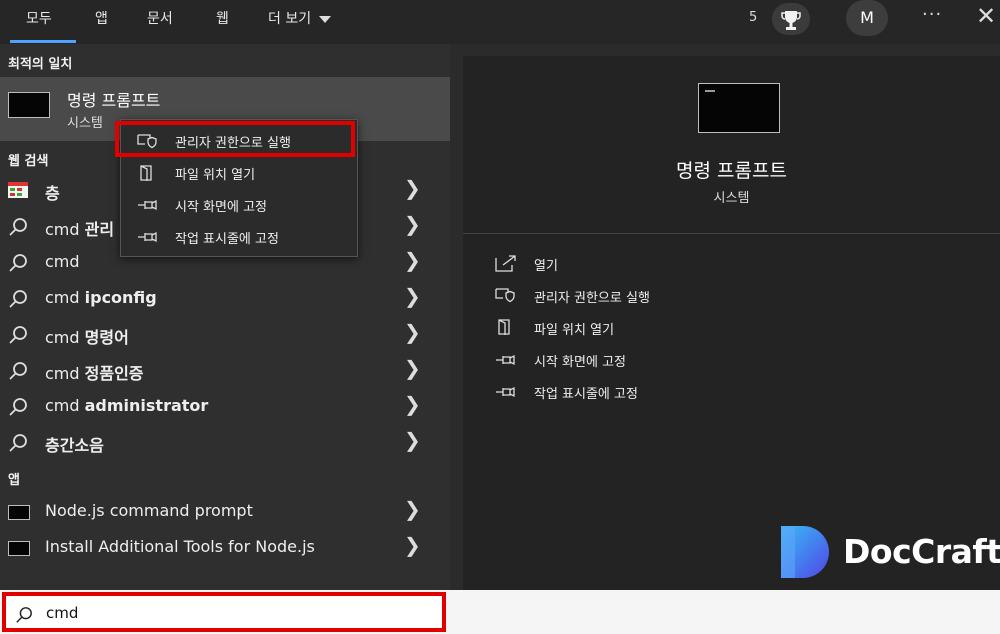 This screenshot has height=634, width=1000. What do you see at coordinates (225, 442) in the screenshot?
I see `web-result-row: 층간소음 ❯` at bounding box center [225, 442].